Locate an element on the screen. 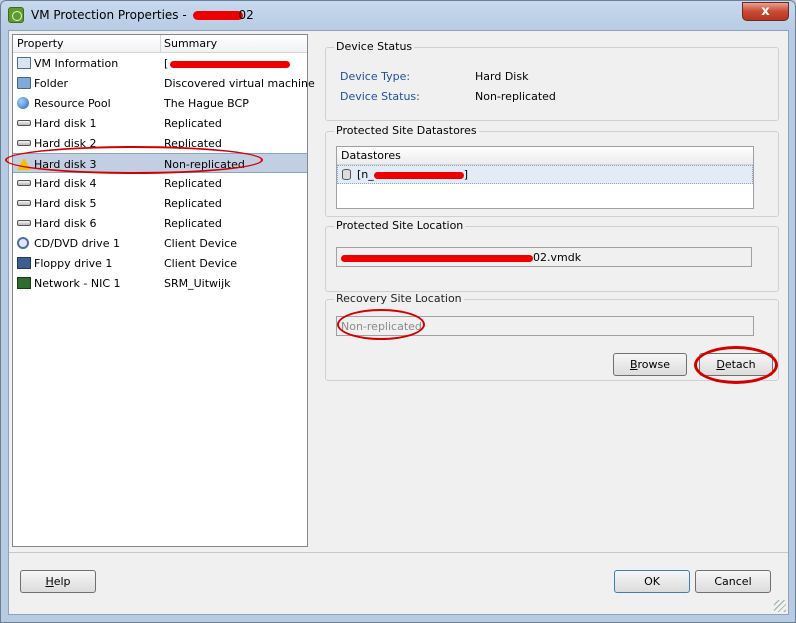  list-item-floppy-drive-1: Floppy drive 1 Client Device is located at coordinates (160, 263).